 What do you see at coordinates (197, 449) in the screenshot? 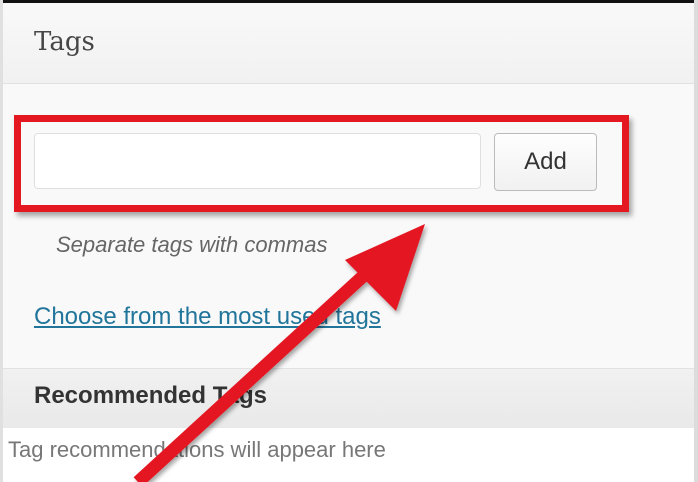
I see `recommendations-placeholder: Tag recommendations will appear here` at bounding box center [197, 449].